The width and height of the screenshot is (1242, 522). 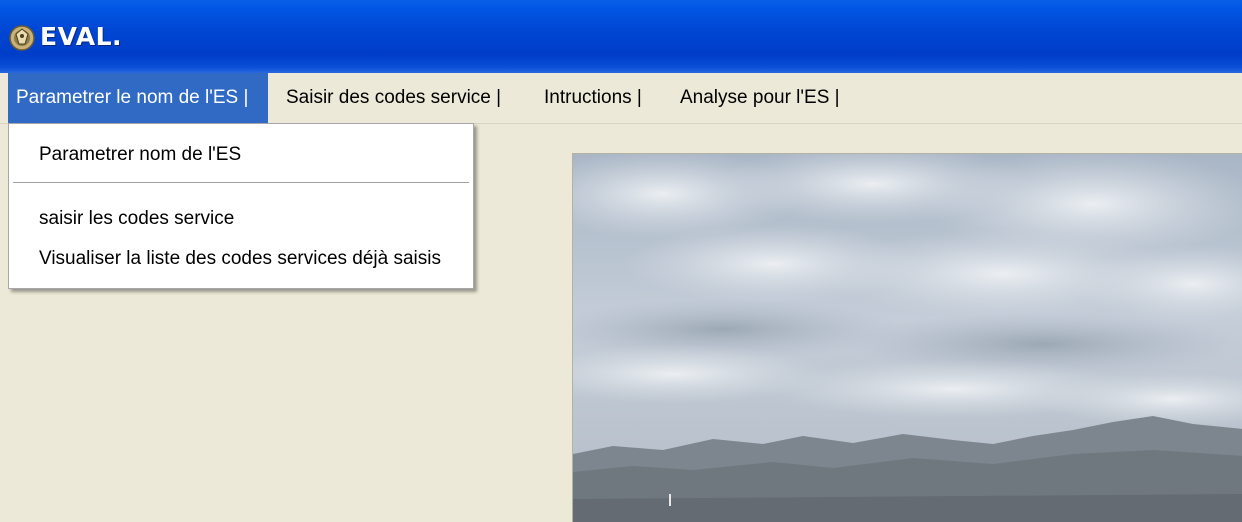 I want to click on menu-analyse-es: Analyse pour l'ES |, so click(x=760, y=98).